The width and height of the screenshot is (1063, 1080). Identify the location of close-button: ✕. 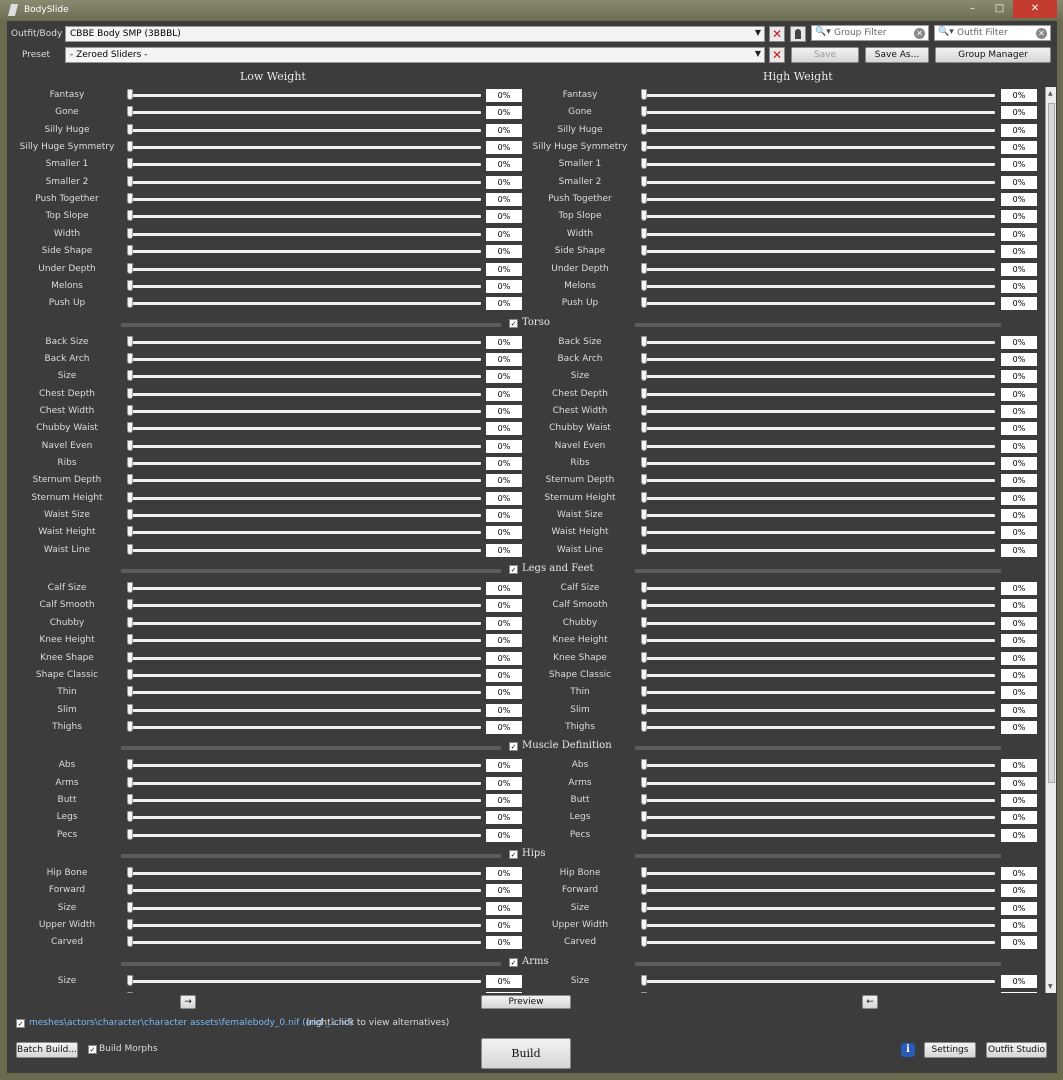
(1035, 9).